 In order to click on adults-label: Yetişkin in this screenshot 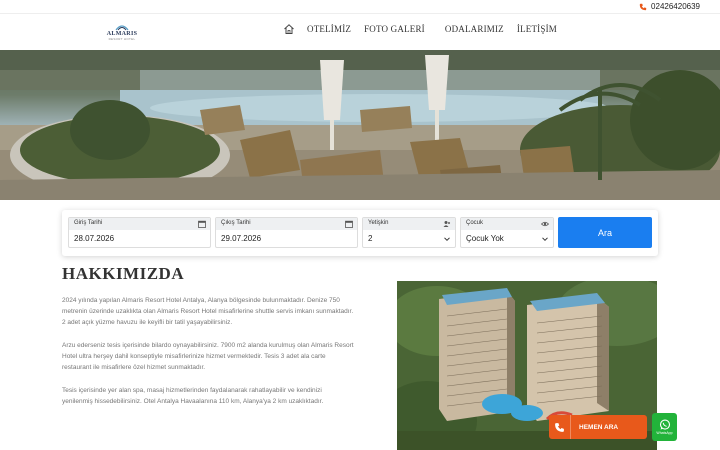, I will do `click(409, 224)`.